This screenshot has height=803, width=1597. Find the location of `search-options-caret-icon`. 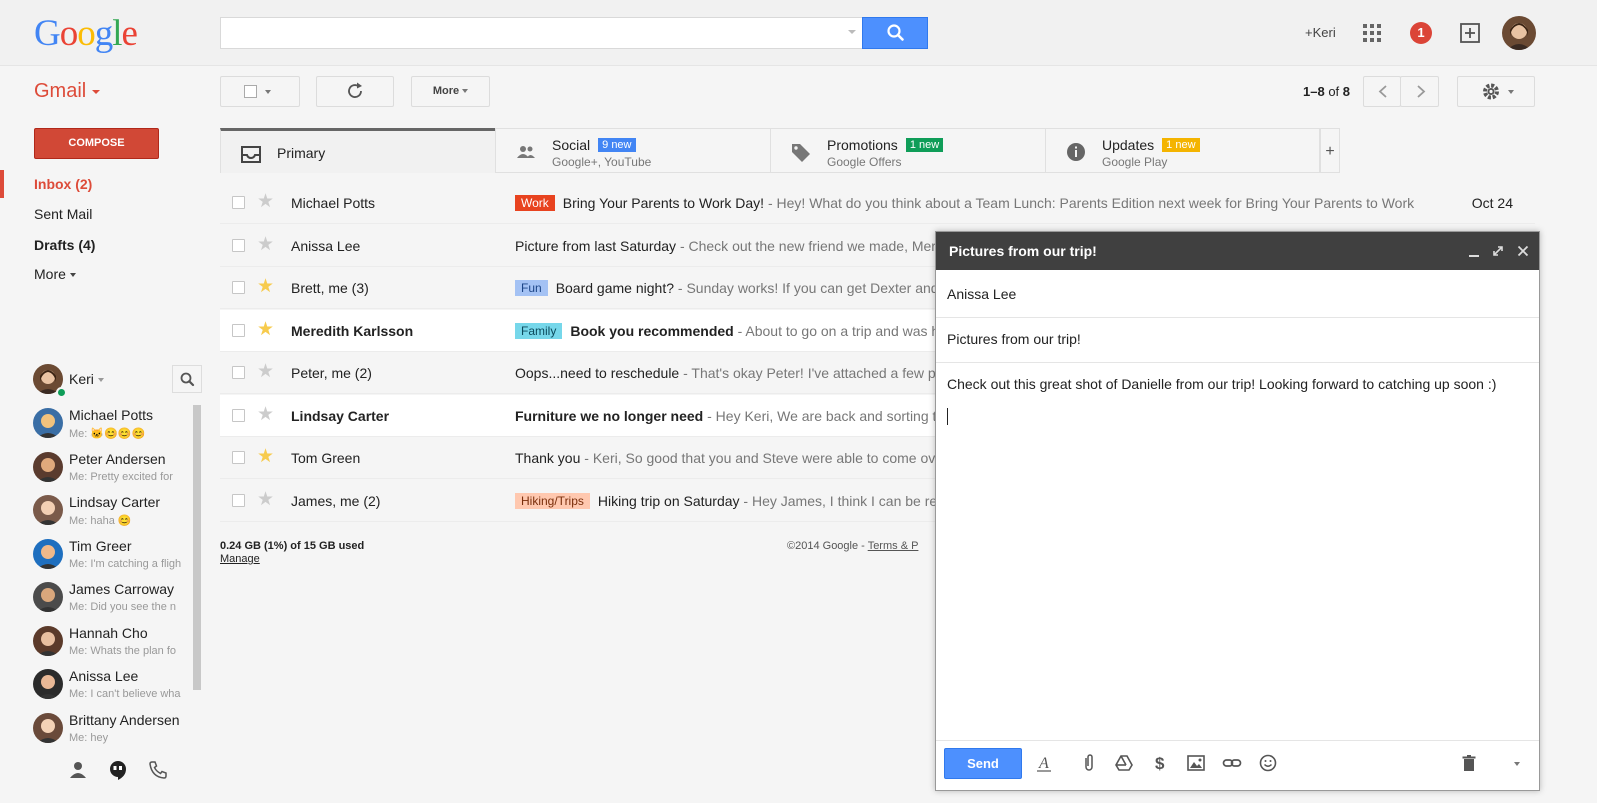

search-options-caret-icon is located at coordinates (852, 32).